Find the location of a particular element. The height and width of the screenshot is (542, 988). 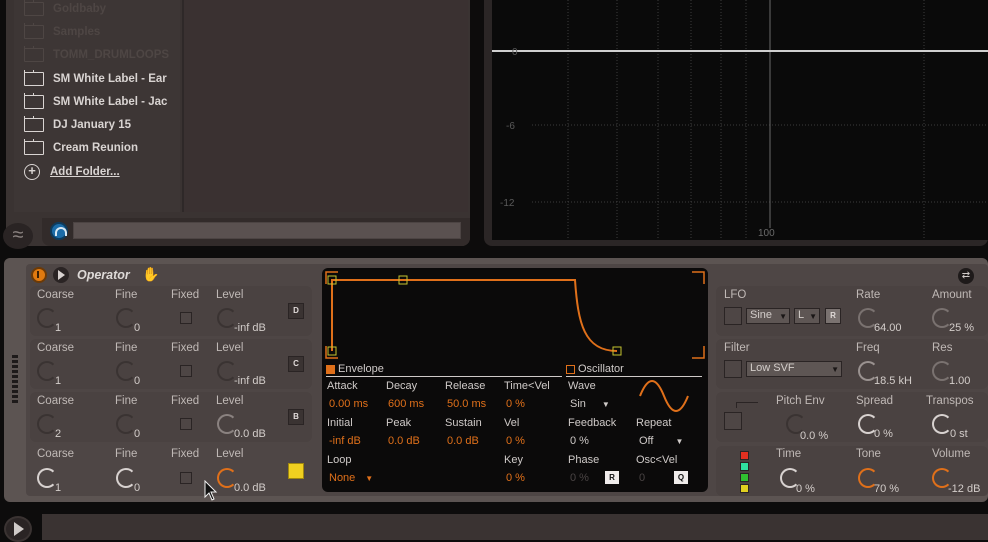

pitch-section: Pitch Env 0.0 % Spread 0 % Transpos 0 st is located at coordinates (852, 417).